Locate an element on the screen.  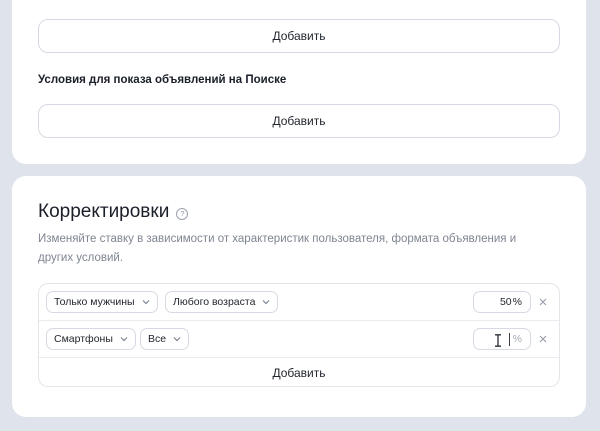
adjustment-row: Смартфоны Все % is located at coordinates (299, 339).